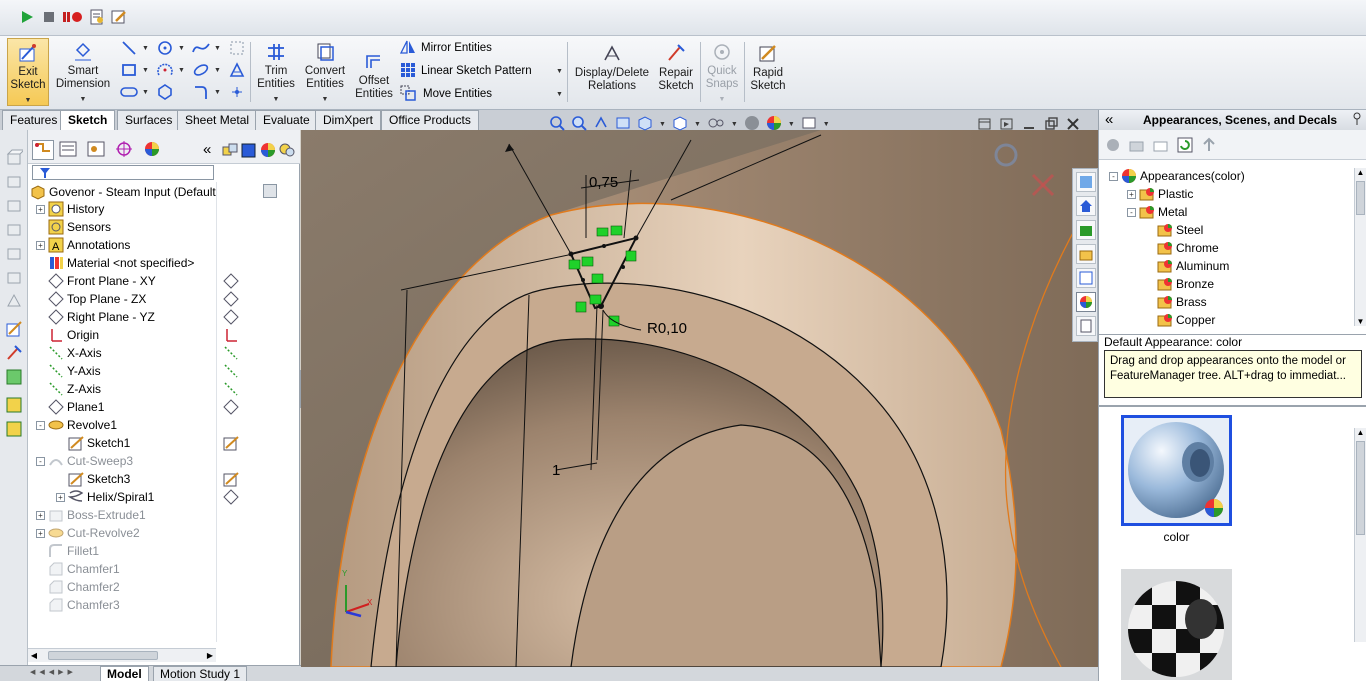  What do you see at coordinates (1086, 206) in the screenshot?
I see `home-tab-icon` at bounding box center [1086, 206].